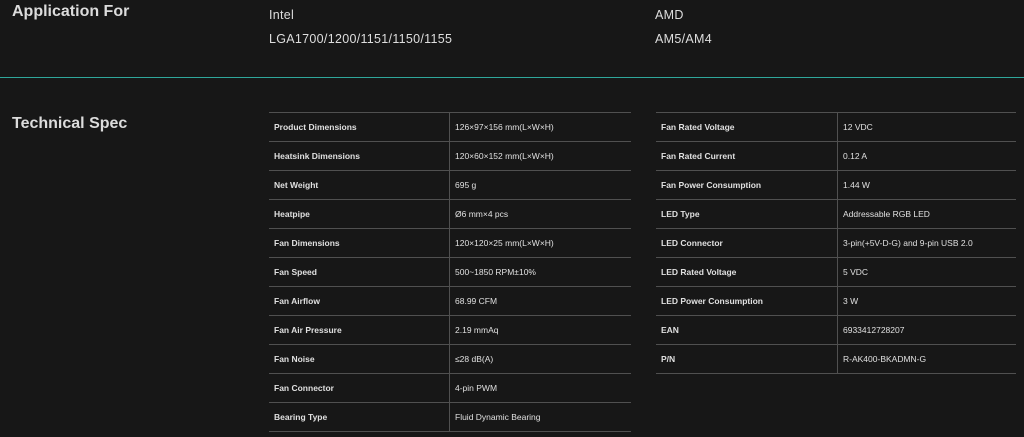  I want to click on spec-key: EAN, so click(747, 330).